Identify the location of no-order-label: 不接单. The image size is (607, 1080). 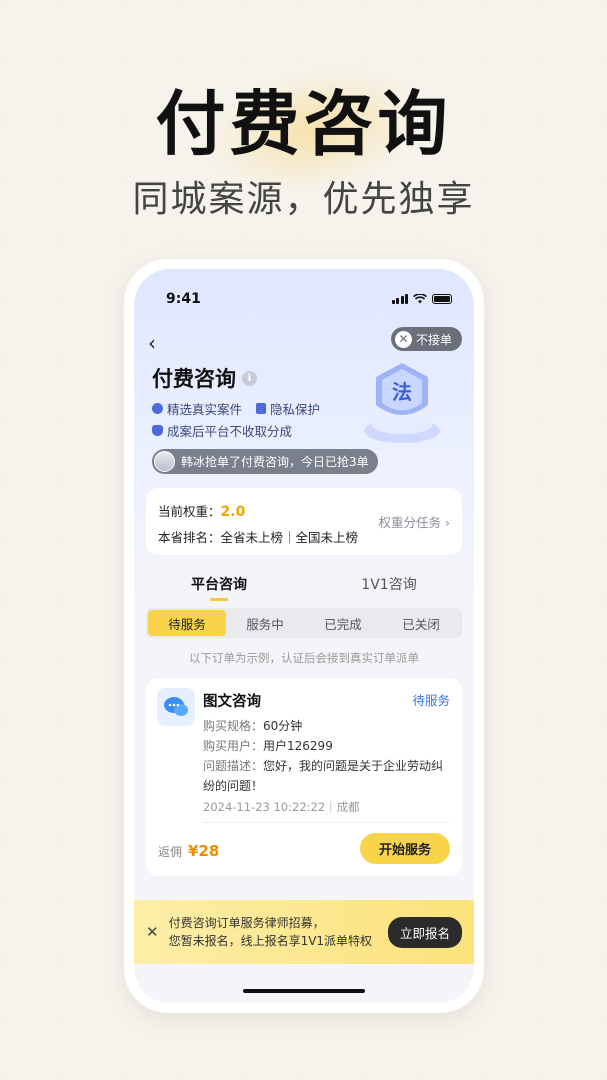
(433, 339).